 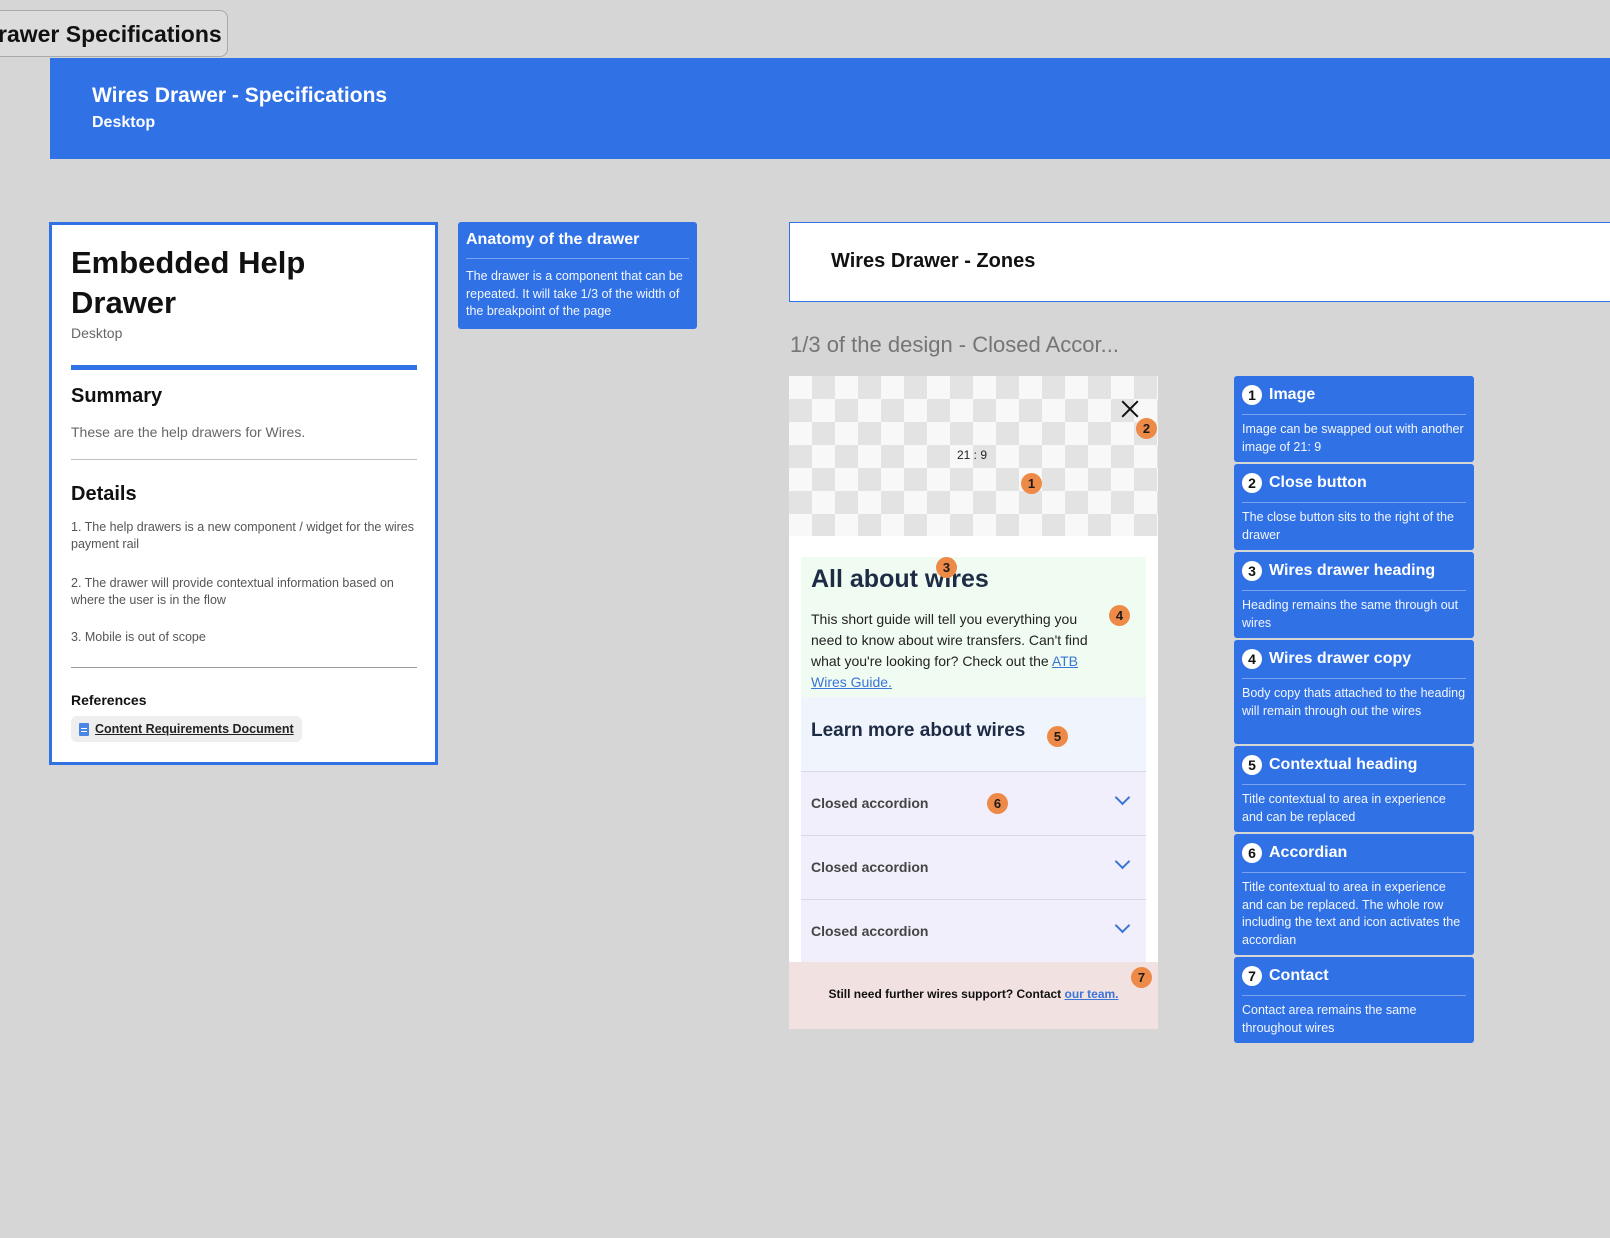 I want to click on spec-platform: Desktop, so click(x=97, y=333).